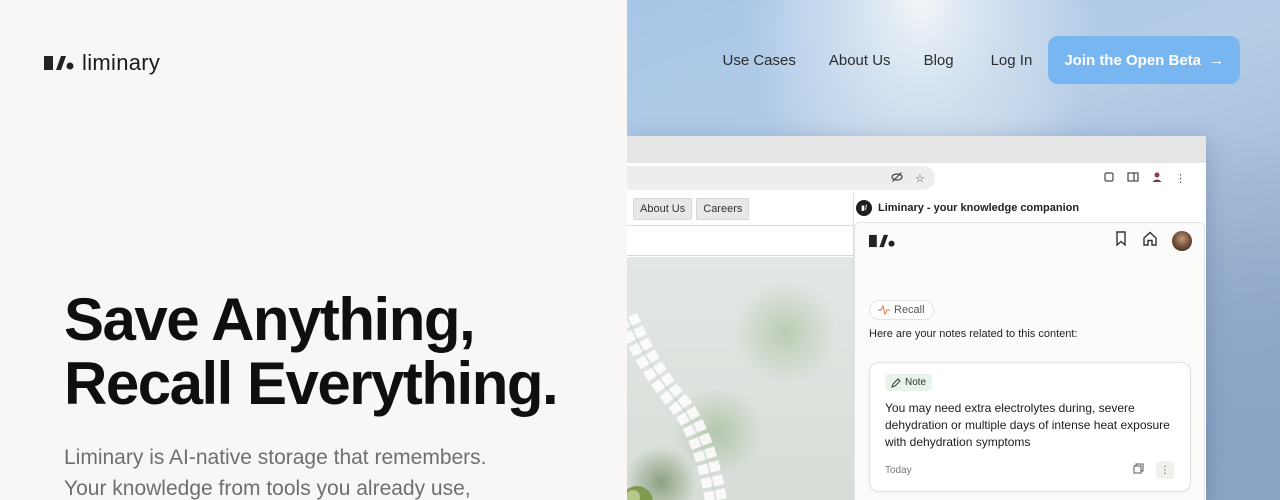  Describe the element at coordinates (723, 209) in the screenshot. I see `page-tab-careers: Careers` at that location.